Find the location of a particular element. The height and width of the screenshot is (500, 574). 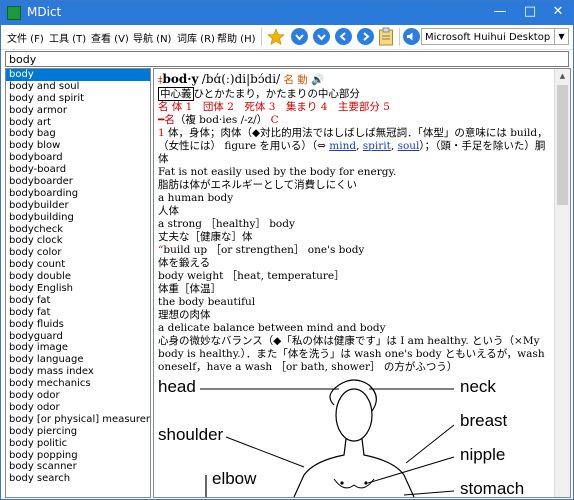

sense-number: 1 is located at coordinates (161, 133).